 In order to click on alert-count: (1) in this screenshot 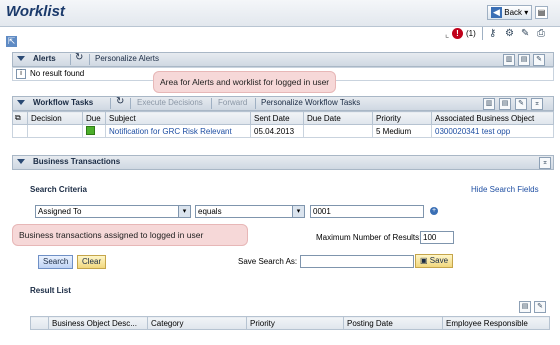, I will do `click(471, 33)`.